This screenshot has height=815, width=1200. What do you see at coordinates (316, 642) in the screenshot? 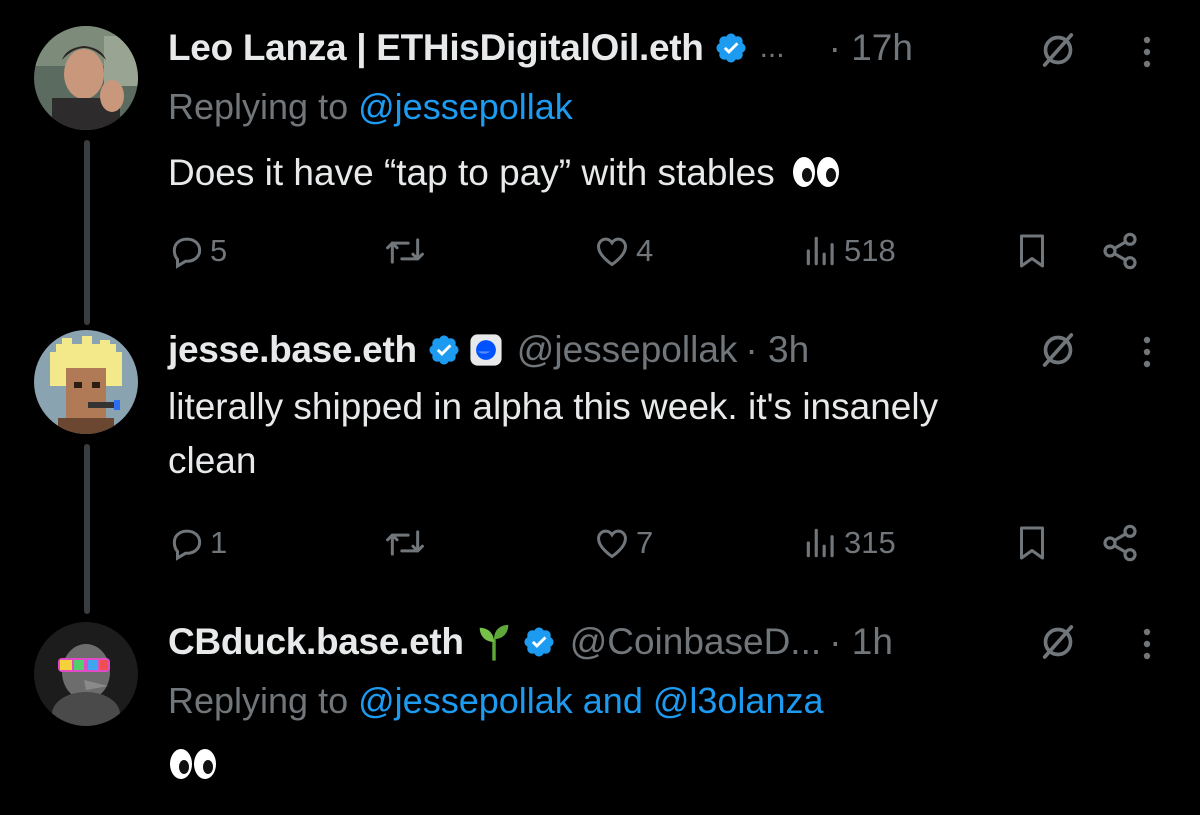
I see `display-name: CBduck.base.eth` at bounding box center [316, 642].